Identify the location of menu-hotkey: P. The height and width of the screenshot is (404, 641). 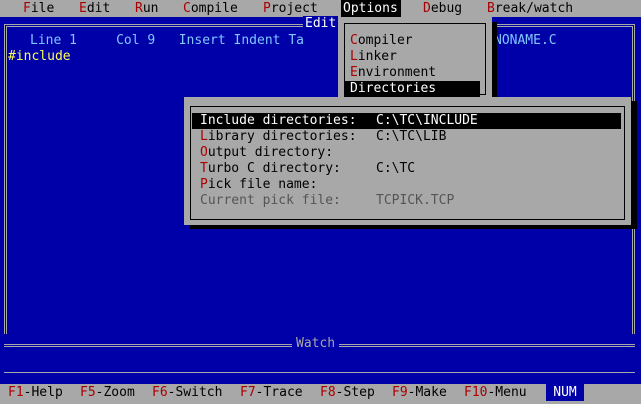
(267, 8).